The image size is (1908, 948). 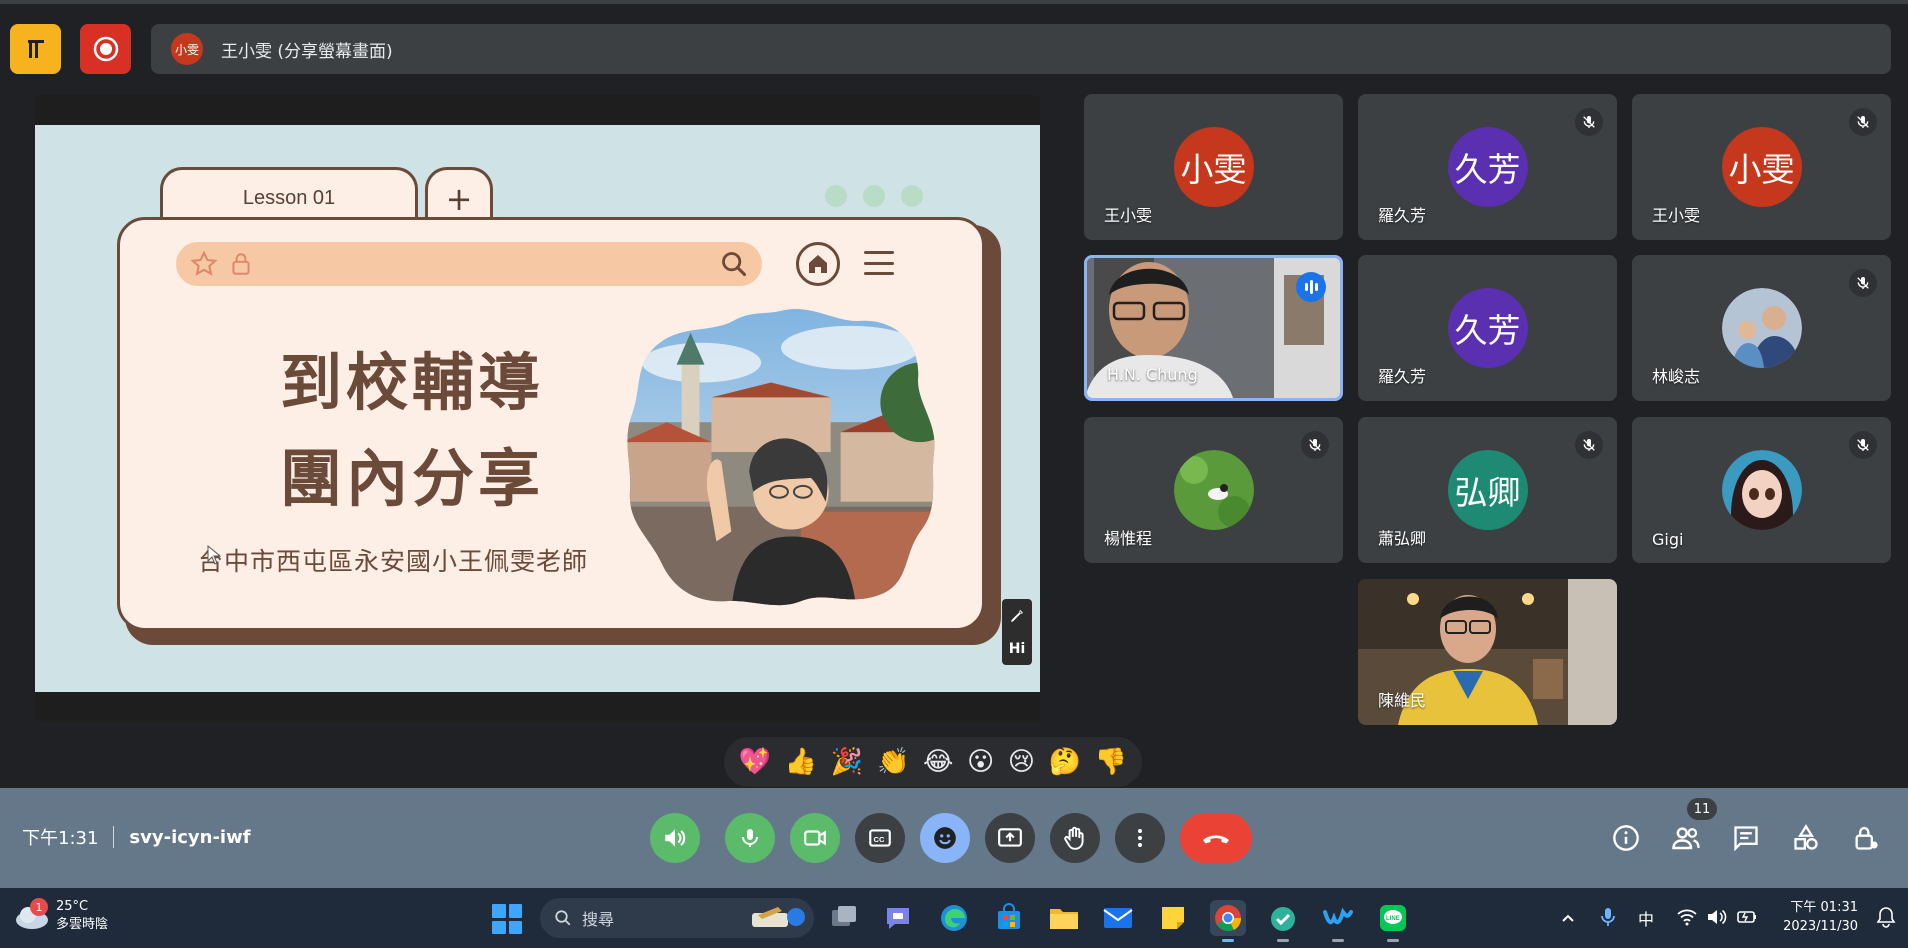 I want to click on presenter-banner: 小雯 王小雯 (分享螢幕畫面), so click(x=1021, y=49).